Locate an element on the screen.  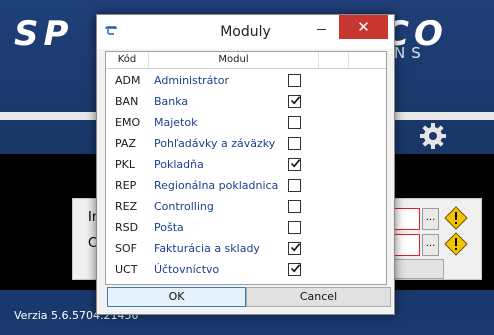
module-code: BAN is located at coordinates (127, 101).